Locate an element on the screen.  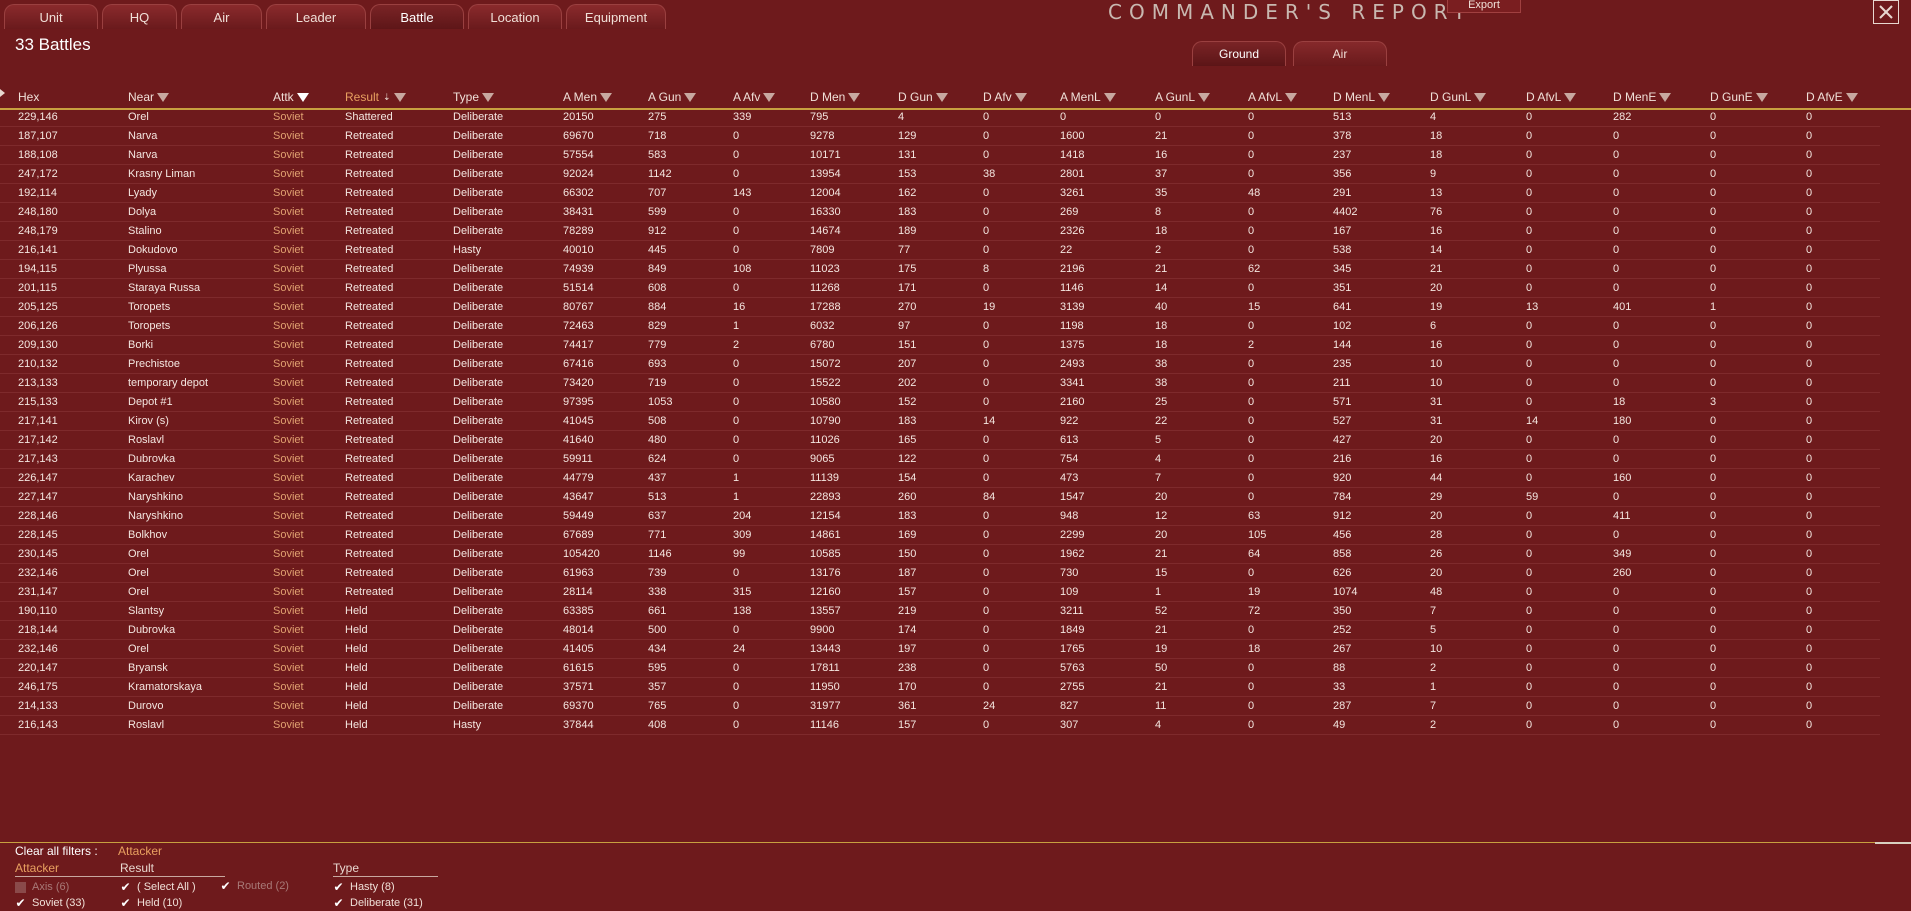
column-header-d-menl: D MenL is located at coordinates (1381, 97).